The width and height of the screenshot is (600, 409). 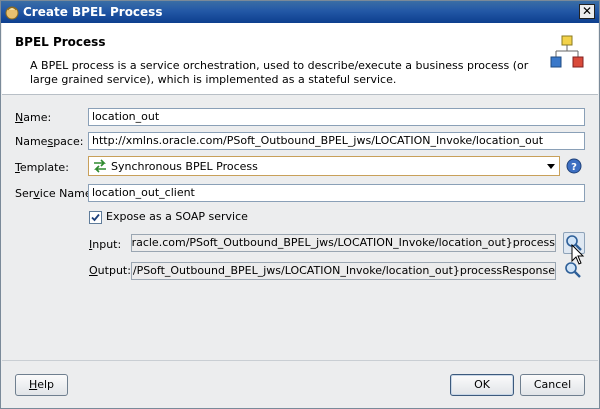 What do you see at coordinates (336, 117) in the screenshot?
I see `name-input: location_out` at bounding box center [336, 117].